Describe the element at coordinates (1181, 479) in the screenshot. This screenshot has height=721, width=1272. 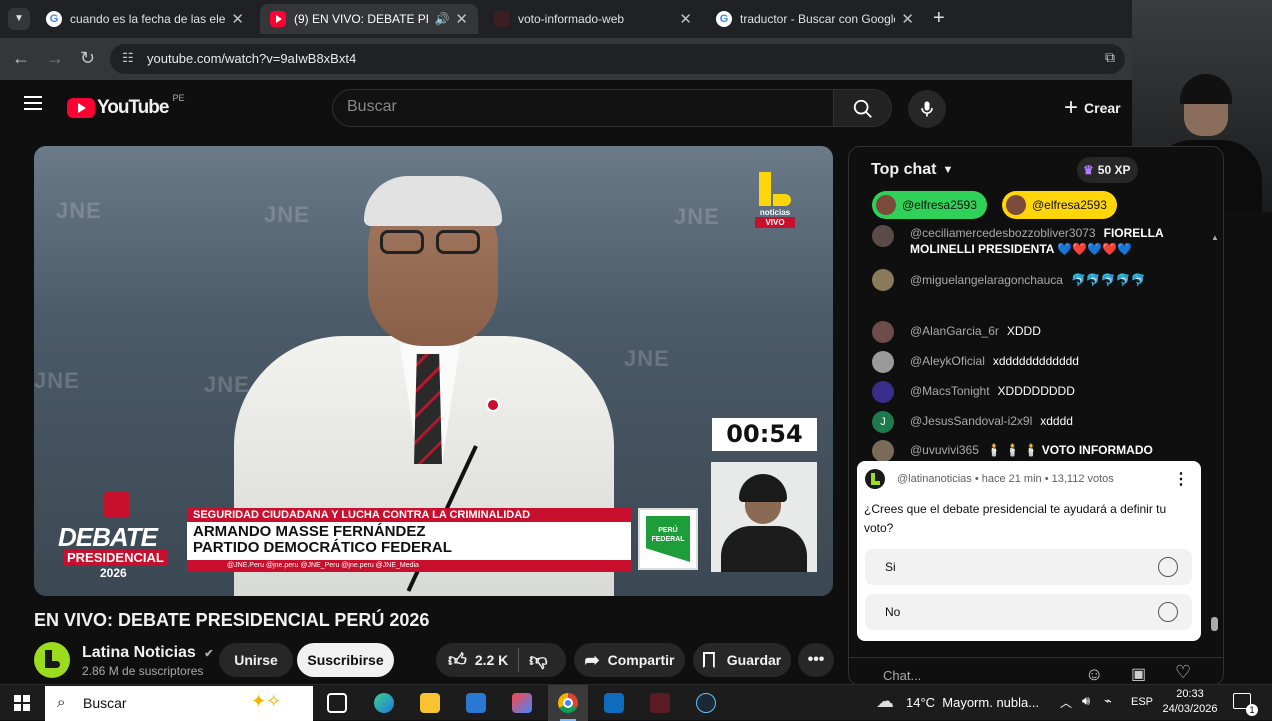
I see `more-options-icon: ⋮` at that location.